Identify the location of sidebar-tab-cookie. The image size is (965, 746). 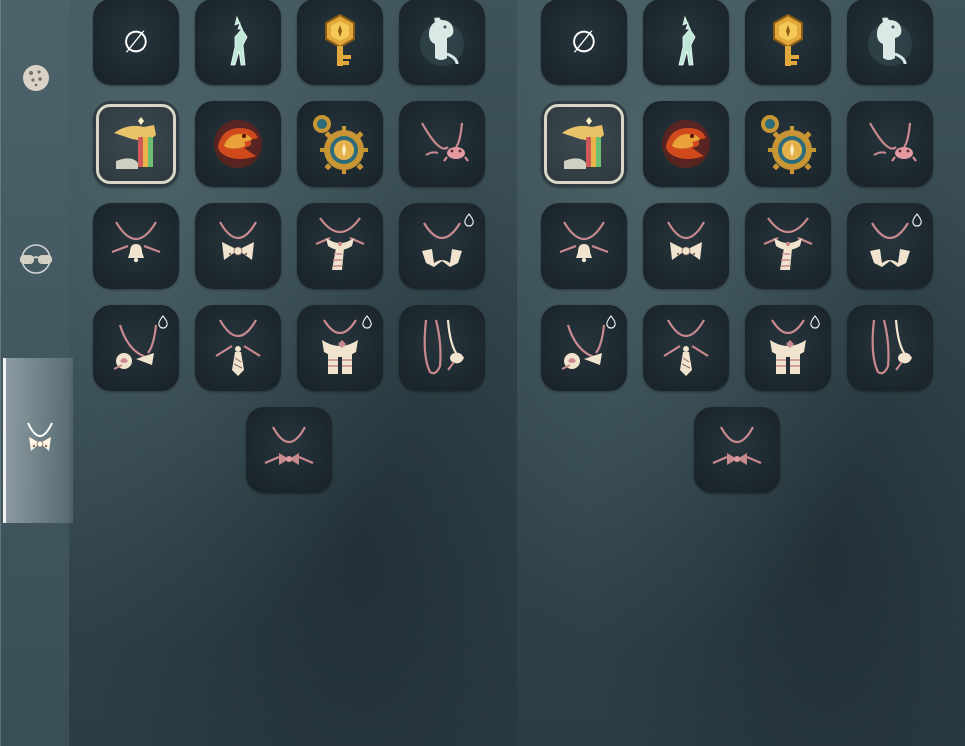
(35, 80).